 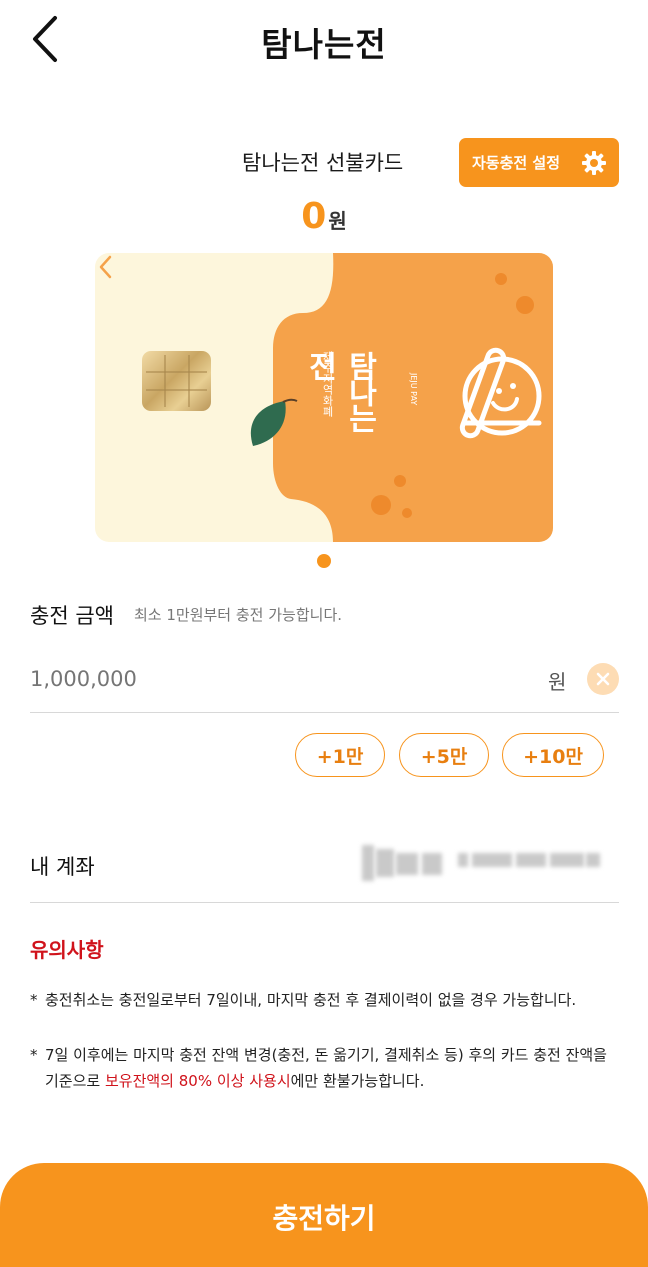 What do you see at coordinates (557, 682) in the screenshot?
I see `currency-unit: 원` at bounding box center [557, 682].